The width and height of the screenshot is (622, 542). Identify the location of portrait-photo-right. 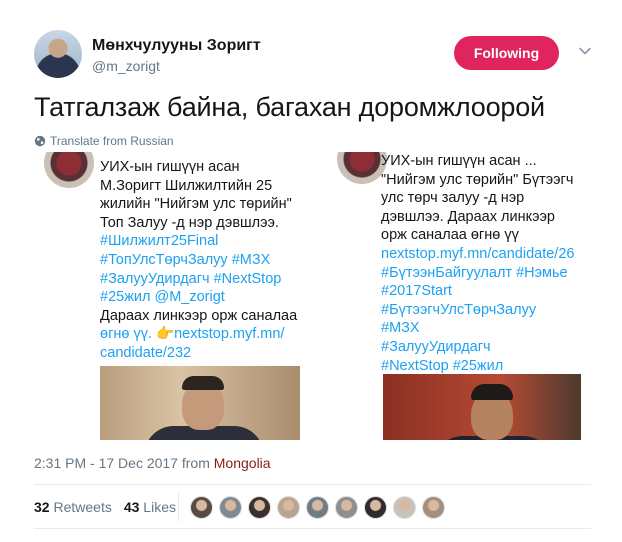
(482, 407).